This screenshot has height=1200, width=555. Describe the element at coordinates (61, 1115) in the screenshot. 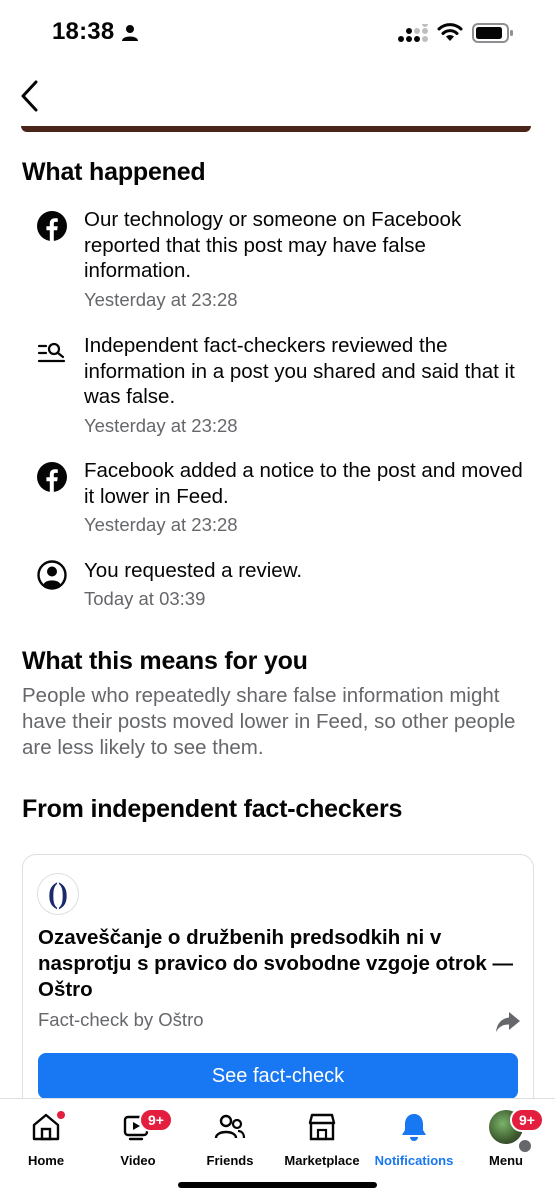

I see `notification-dot` at that location.